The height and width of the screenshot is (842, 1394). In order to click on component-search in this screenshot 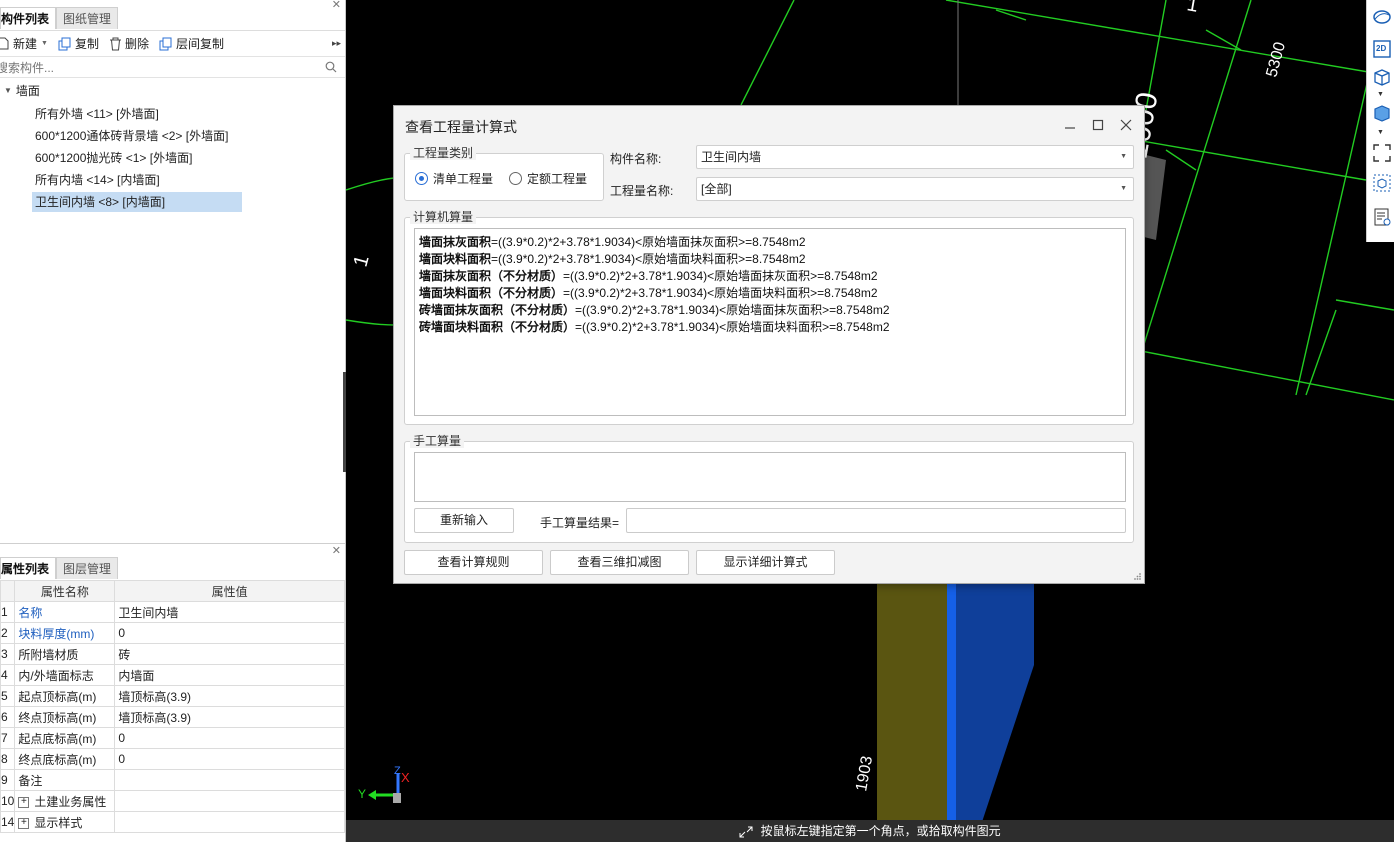, I will do `click(172, 68)`.